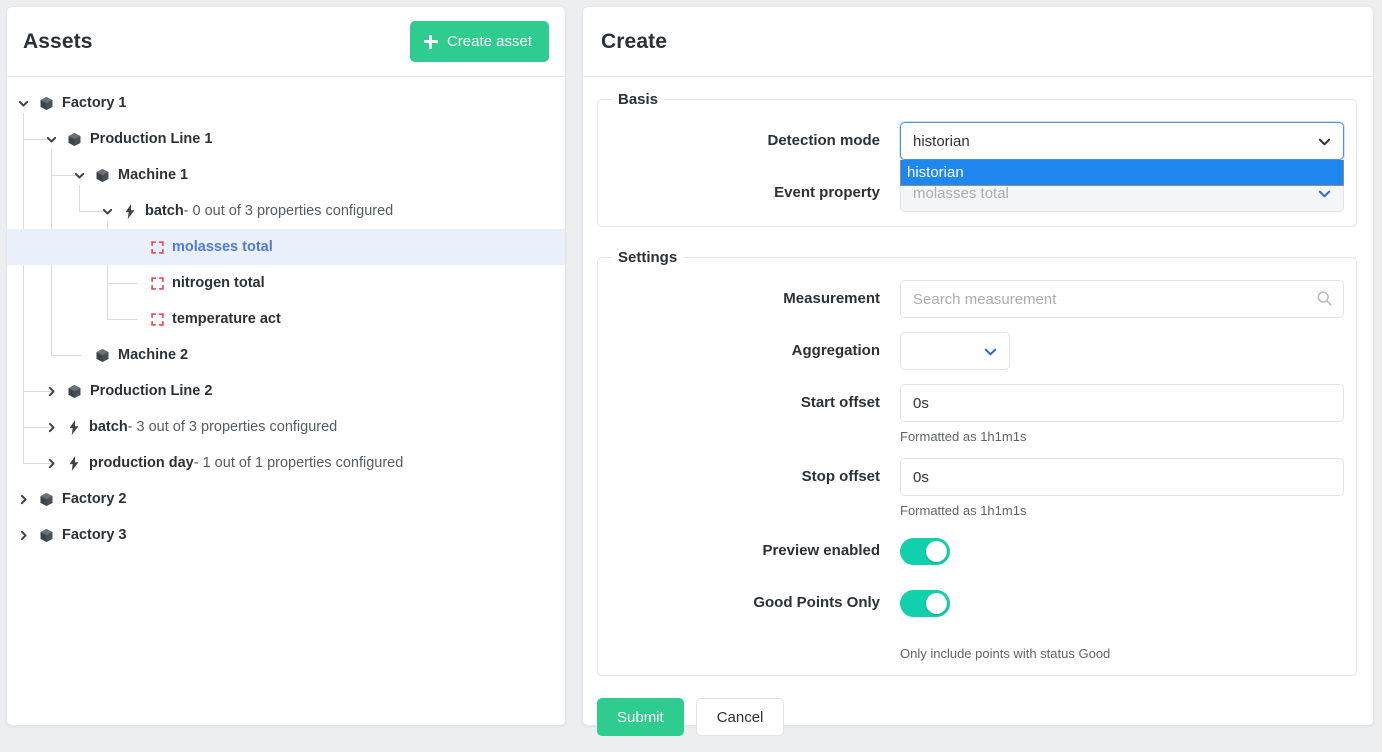 This screenshot has width=1382, height=752. Describe the element at coordinates (963, 436) in the screenshot. I see `start-offset-hint: Formatted as 1h1m1s` at that location.